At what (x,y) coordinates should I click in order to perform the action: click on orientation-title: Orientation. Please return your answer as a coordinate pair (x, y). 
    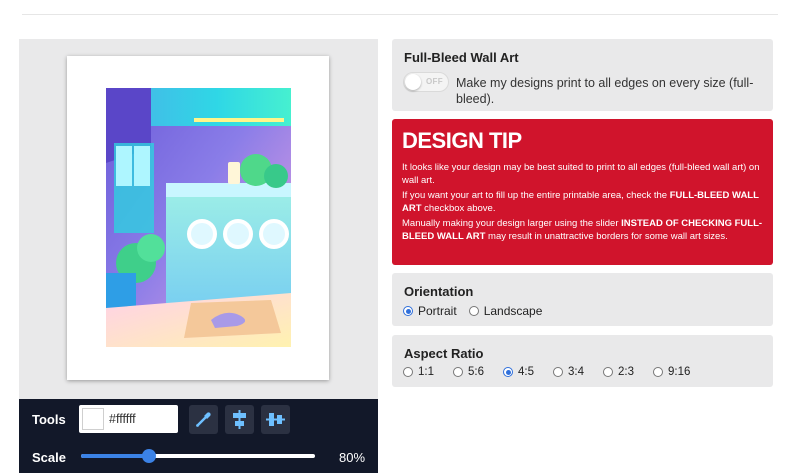
    Looking at the image, I should click on (439, 291).